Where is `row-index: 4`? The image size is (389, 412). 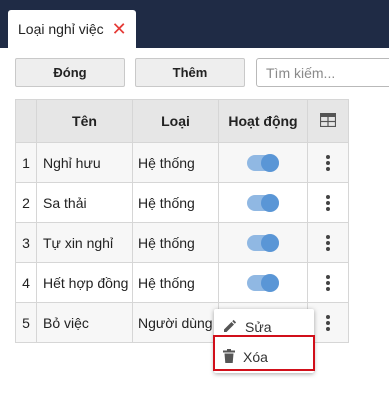
row-index: 4 is located at coordinates (26, 282).